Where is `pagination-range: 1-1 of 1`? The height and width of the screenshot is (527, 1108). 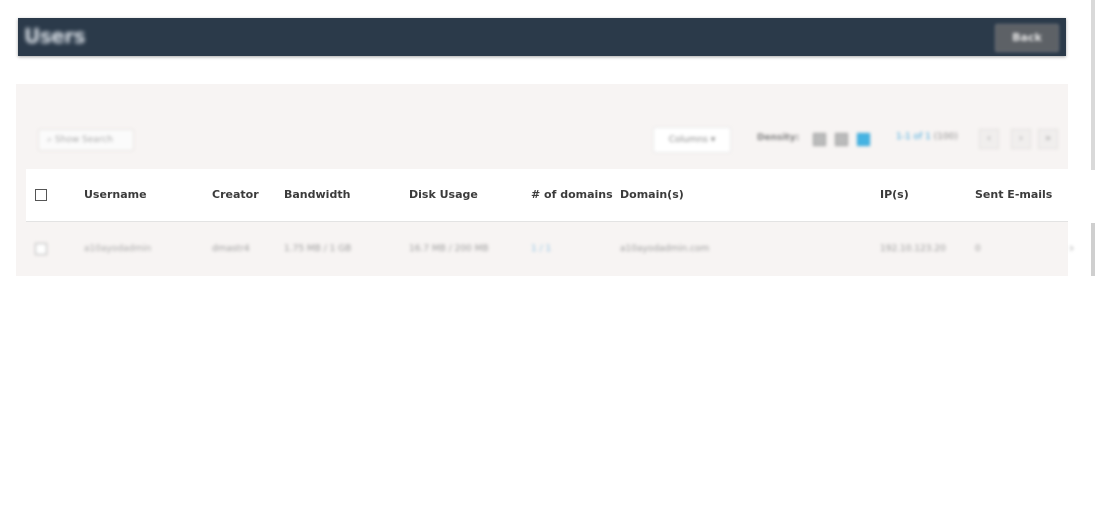
pagination-range: 1-1 of 1 is located at coordinates (913, 137).